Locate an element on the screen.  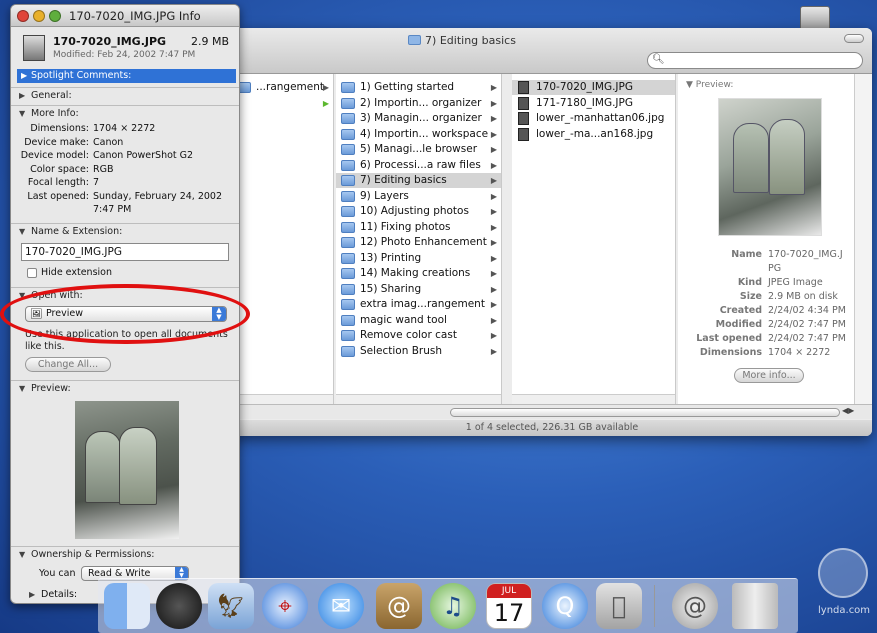
column-parent: ...rangement ▶ ▶ is located at coordinates (283, 240).